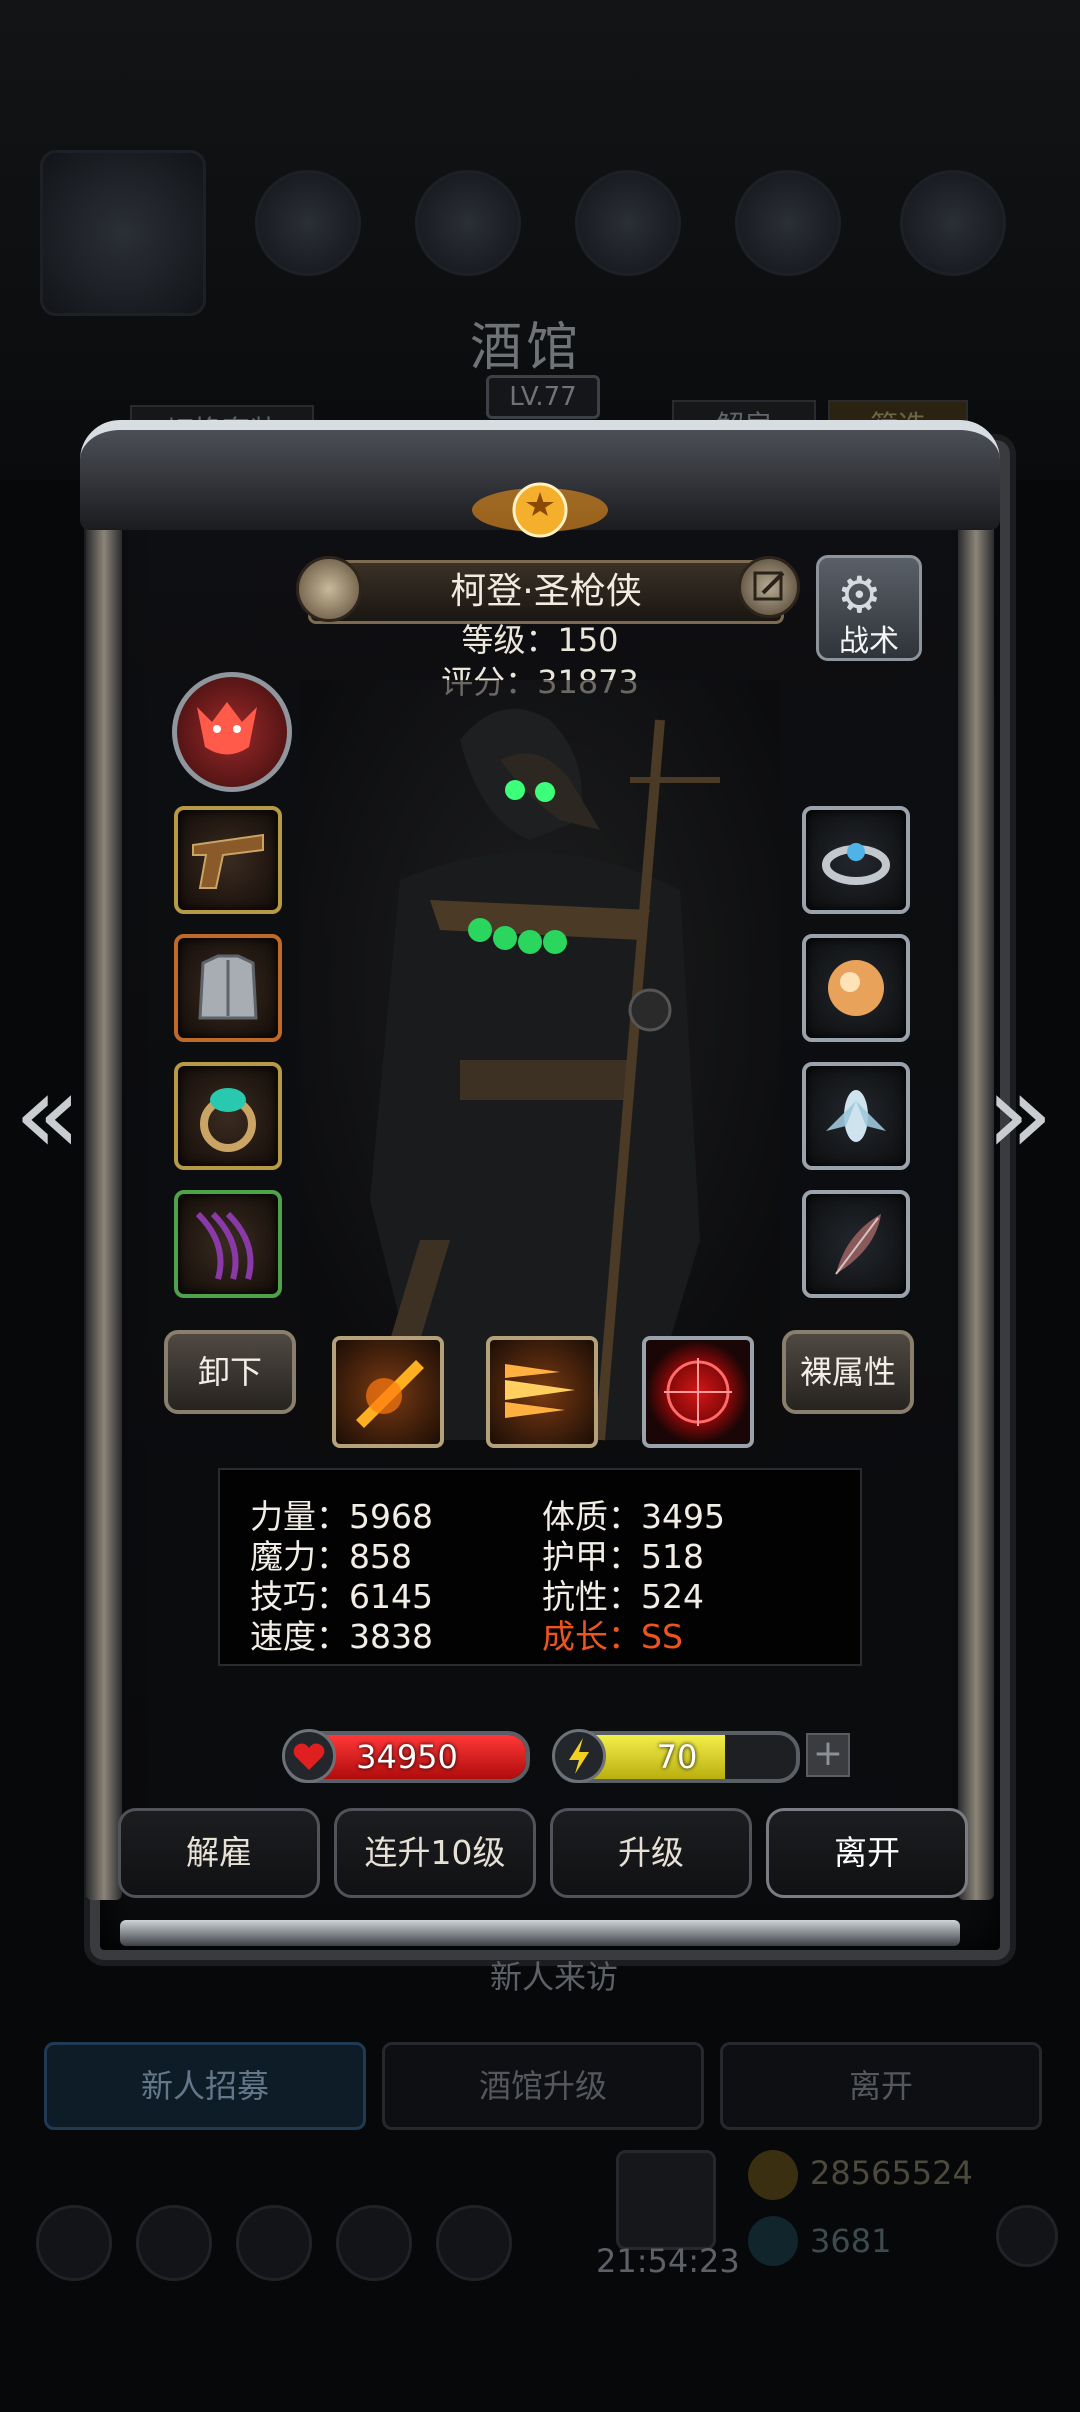  I want to click on gold-coin-icon, so click(773, 2175).